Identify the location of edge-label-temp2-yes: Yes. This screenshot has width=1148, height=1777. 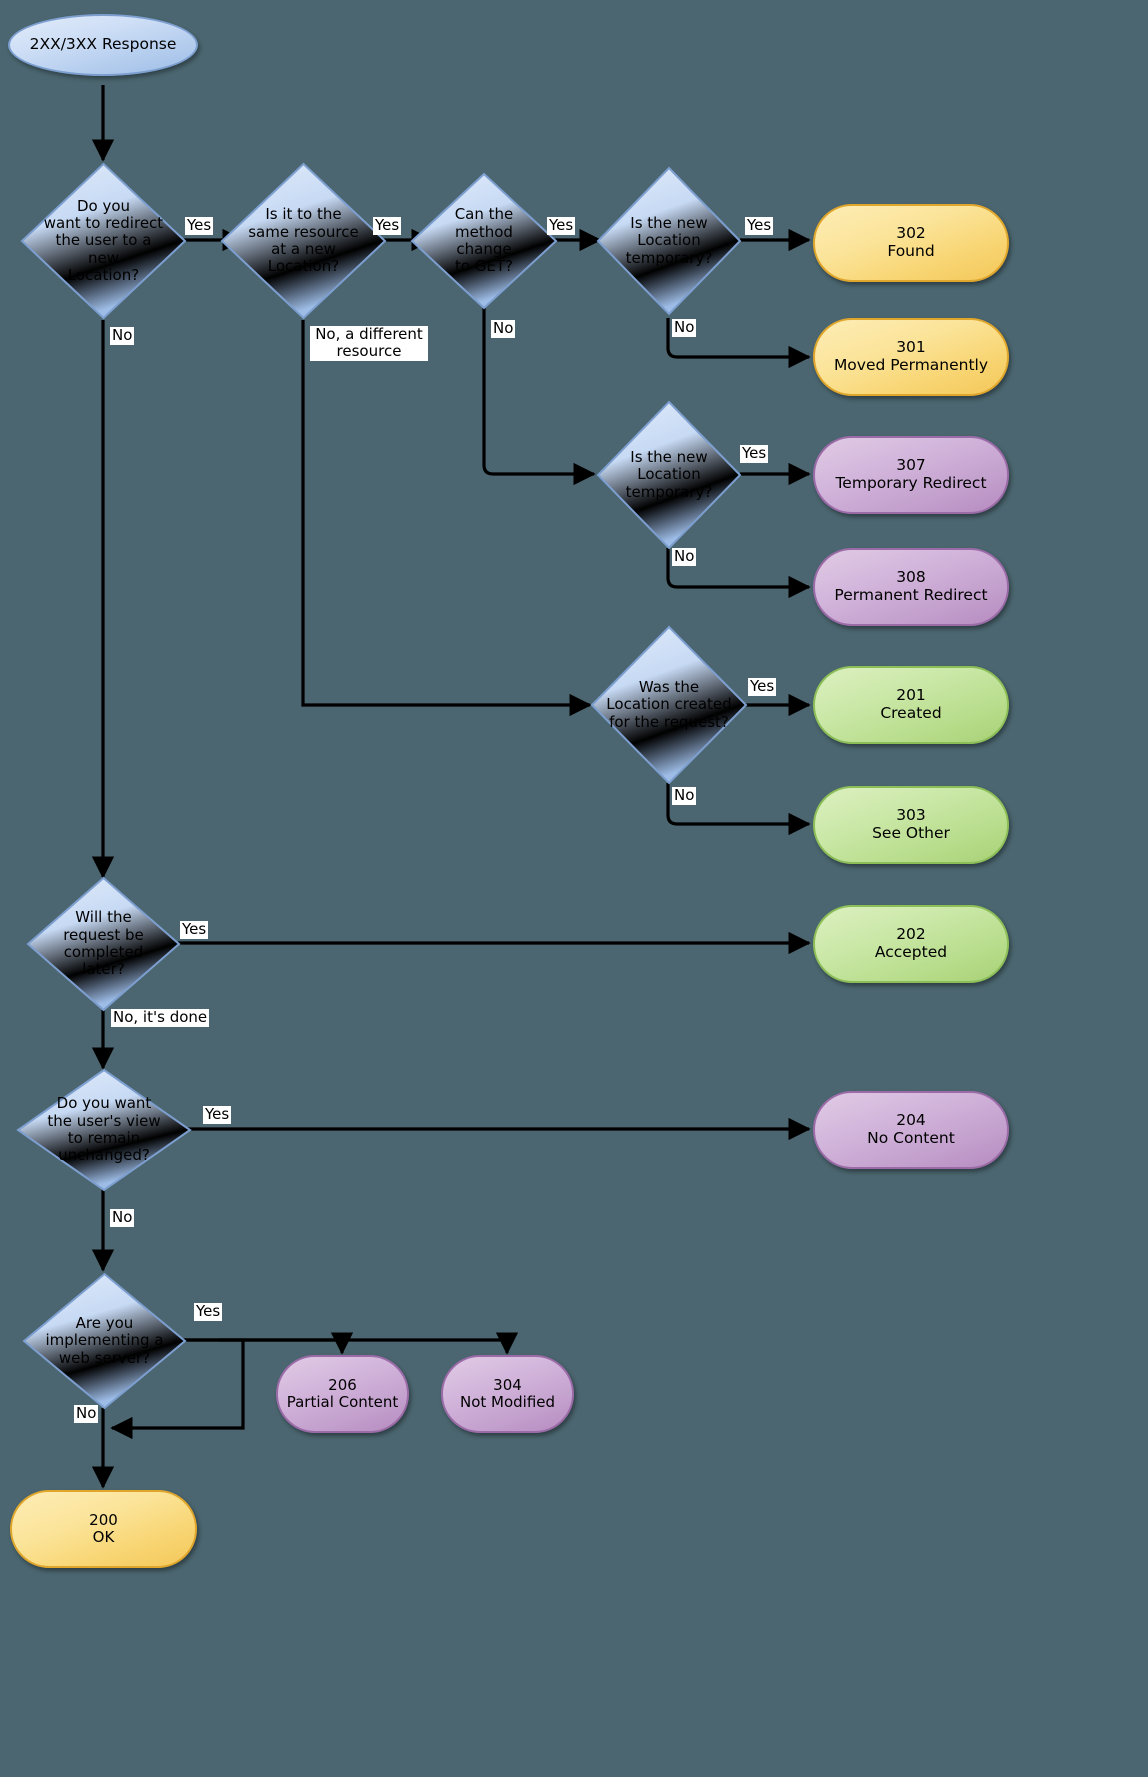
(754, 454).